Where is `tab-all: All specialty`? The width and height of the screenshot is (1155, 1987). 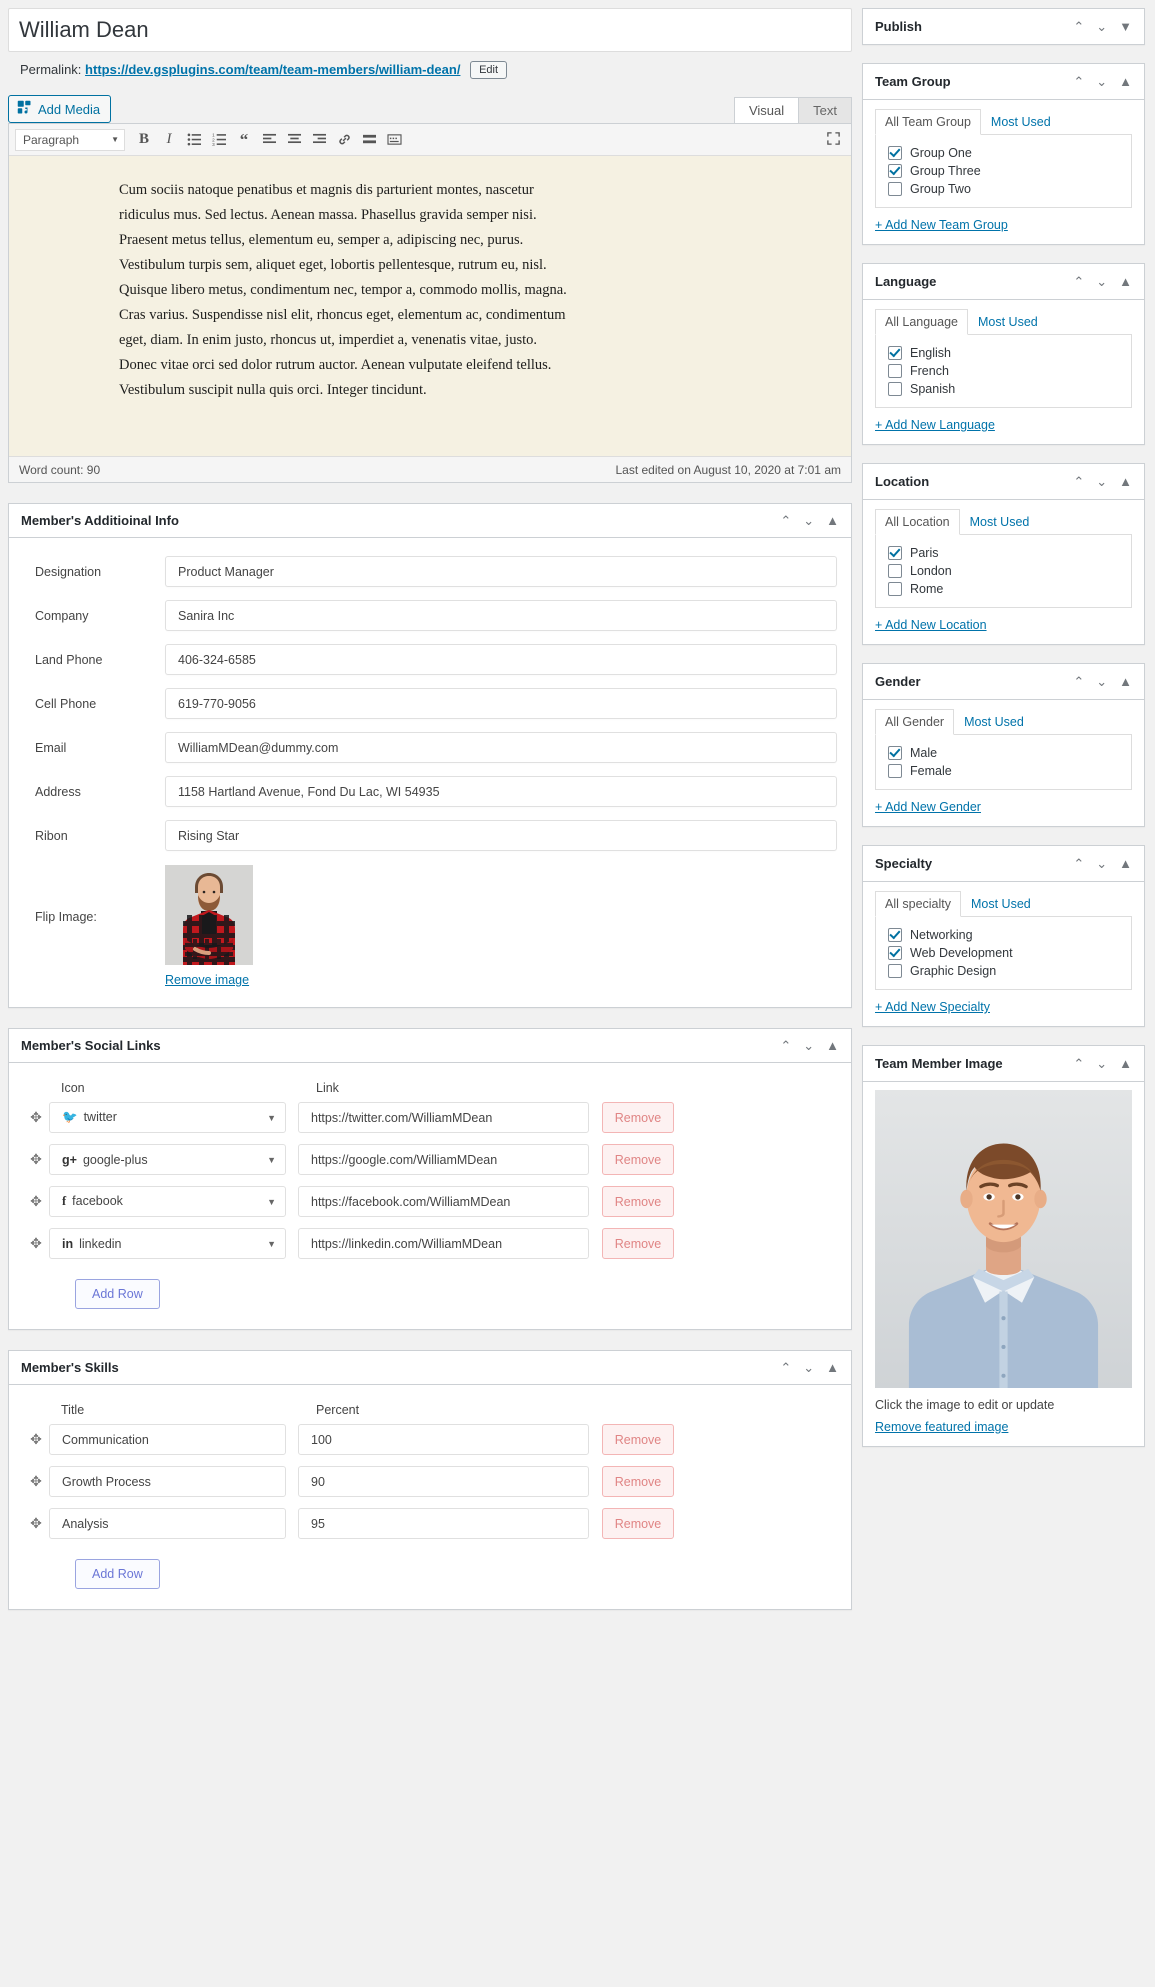 tab-all: All specialty is located at coordinates (918, 904).